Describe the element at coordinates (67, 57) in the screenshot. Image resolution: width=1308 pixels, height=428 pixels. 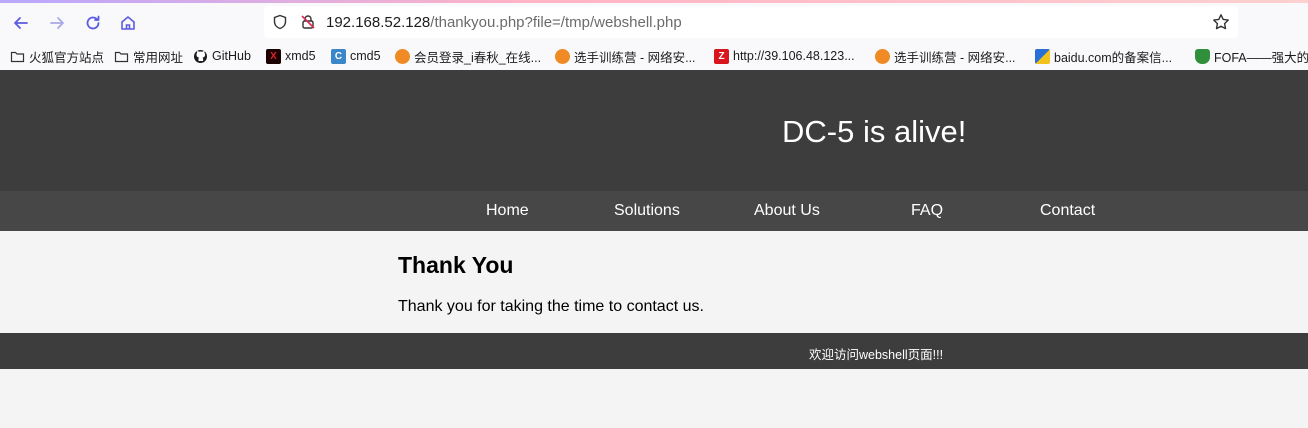
I see `bookmark-label: 火狐官方站点` at that location.